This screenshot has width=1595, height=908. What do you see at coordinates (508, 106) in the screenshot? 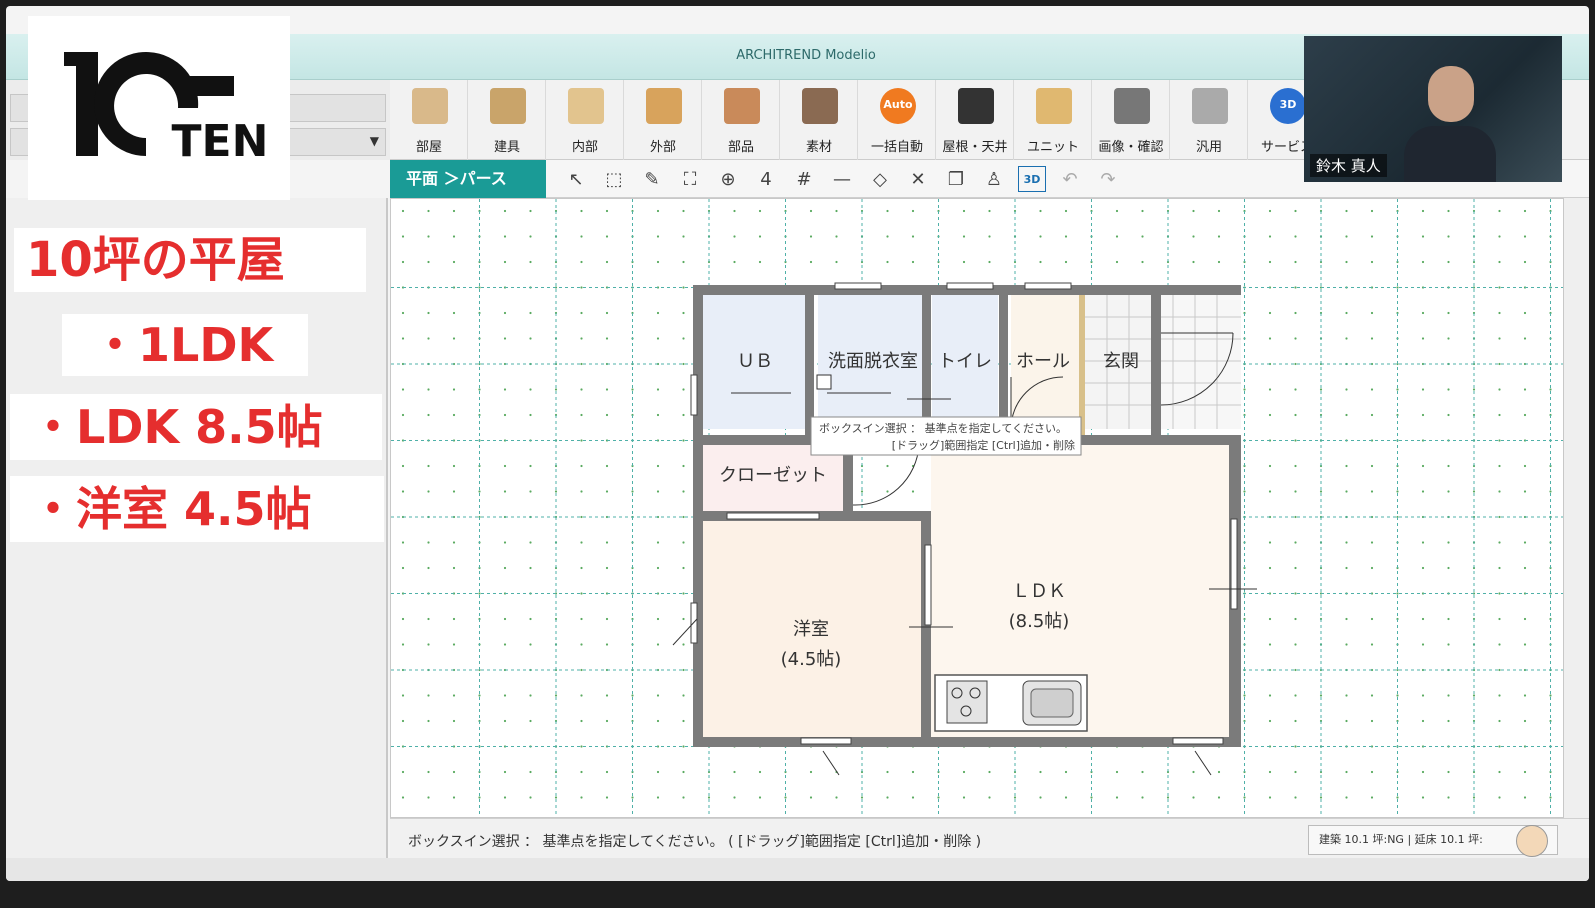
I see `door-window-icon` at bounding box center [508, 106].